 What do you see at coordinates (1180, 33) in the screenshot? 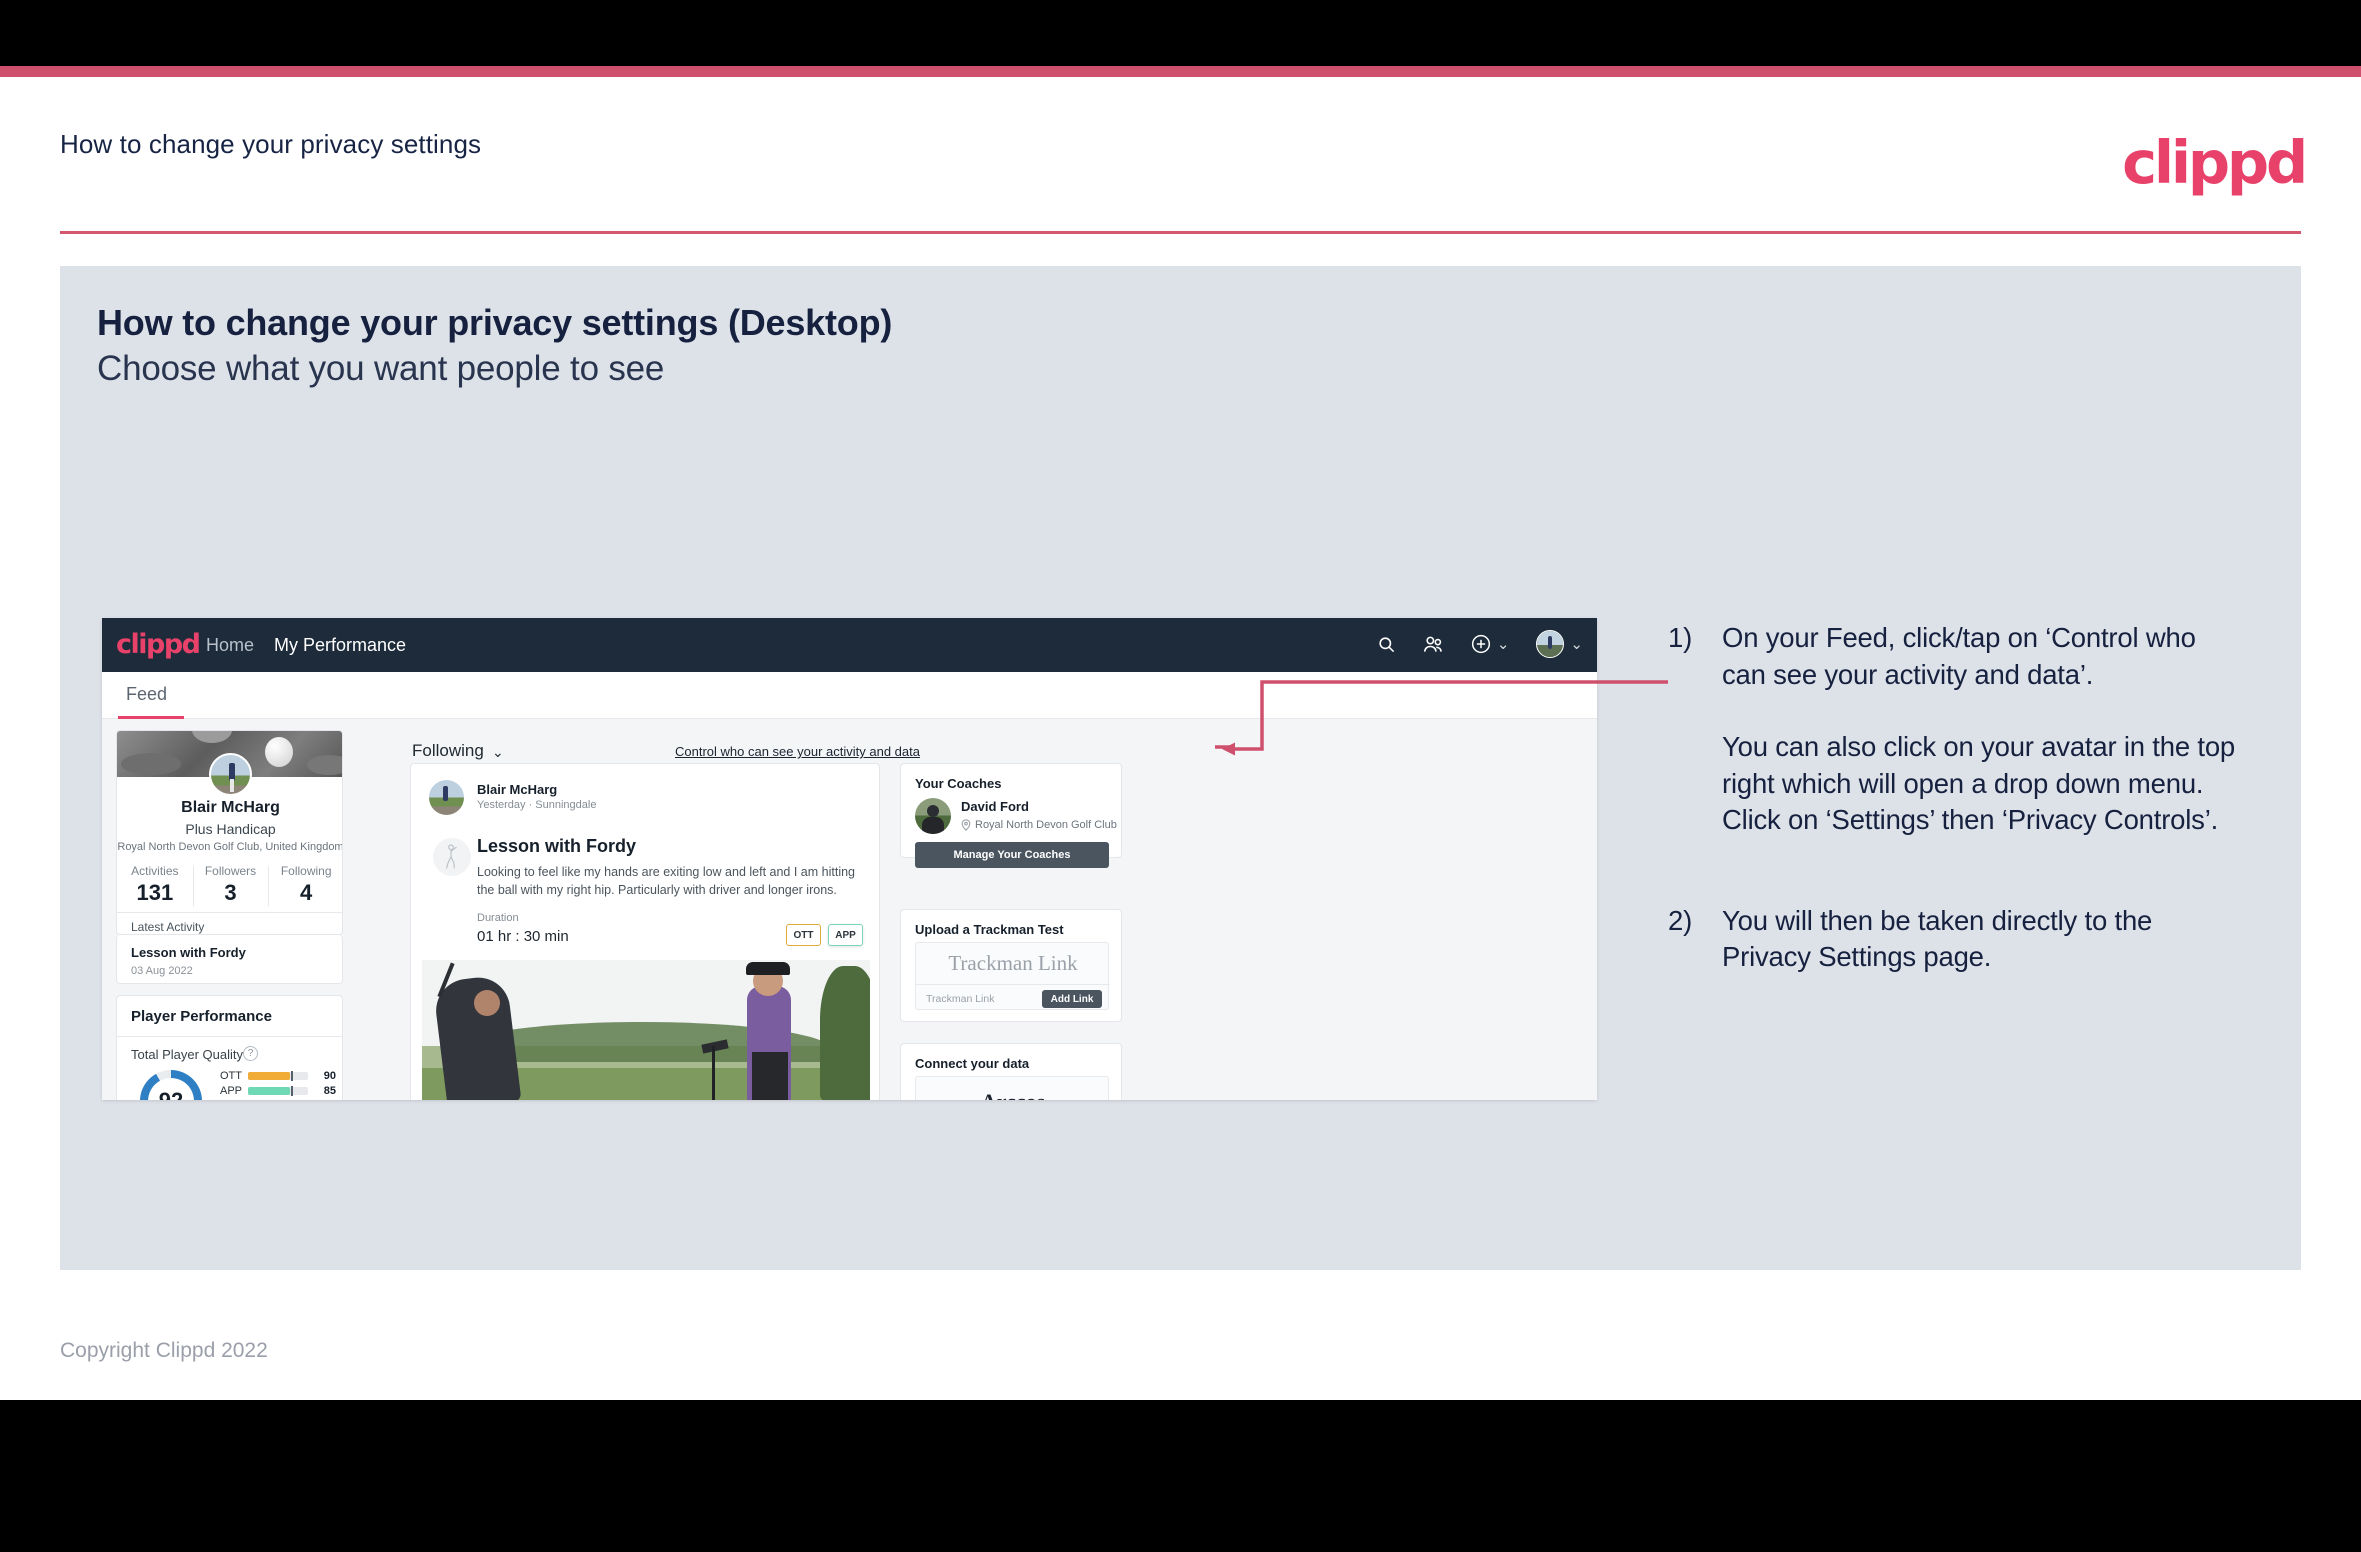
I see `top-black-bar` at bounding box center [1180, 33].